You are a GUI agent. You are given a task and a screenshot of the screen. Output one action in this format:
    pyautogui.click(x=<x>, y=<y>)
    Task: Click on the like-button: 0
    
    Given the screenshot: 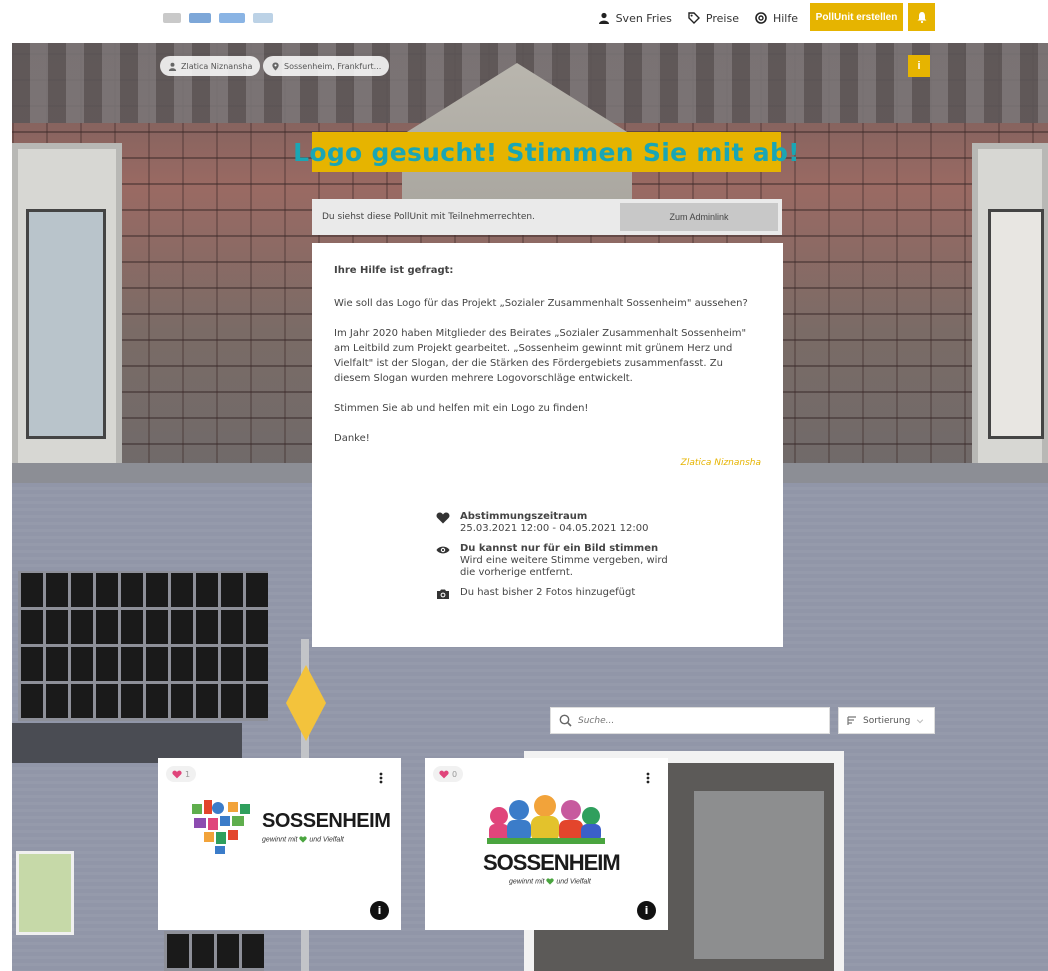 What is the action you would take?
    pyautogui.click(x=448, y=774)
    